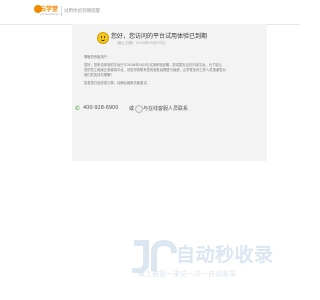 Image resolution: width=320 pixels, height=300 pixels. Describe the element at coordinates (141, 43) in the screenshot. I see `notice-date: (截止日期：2016年05月03日)` at that location.